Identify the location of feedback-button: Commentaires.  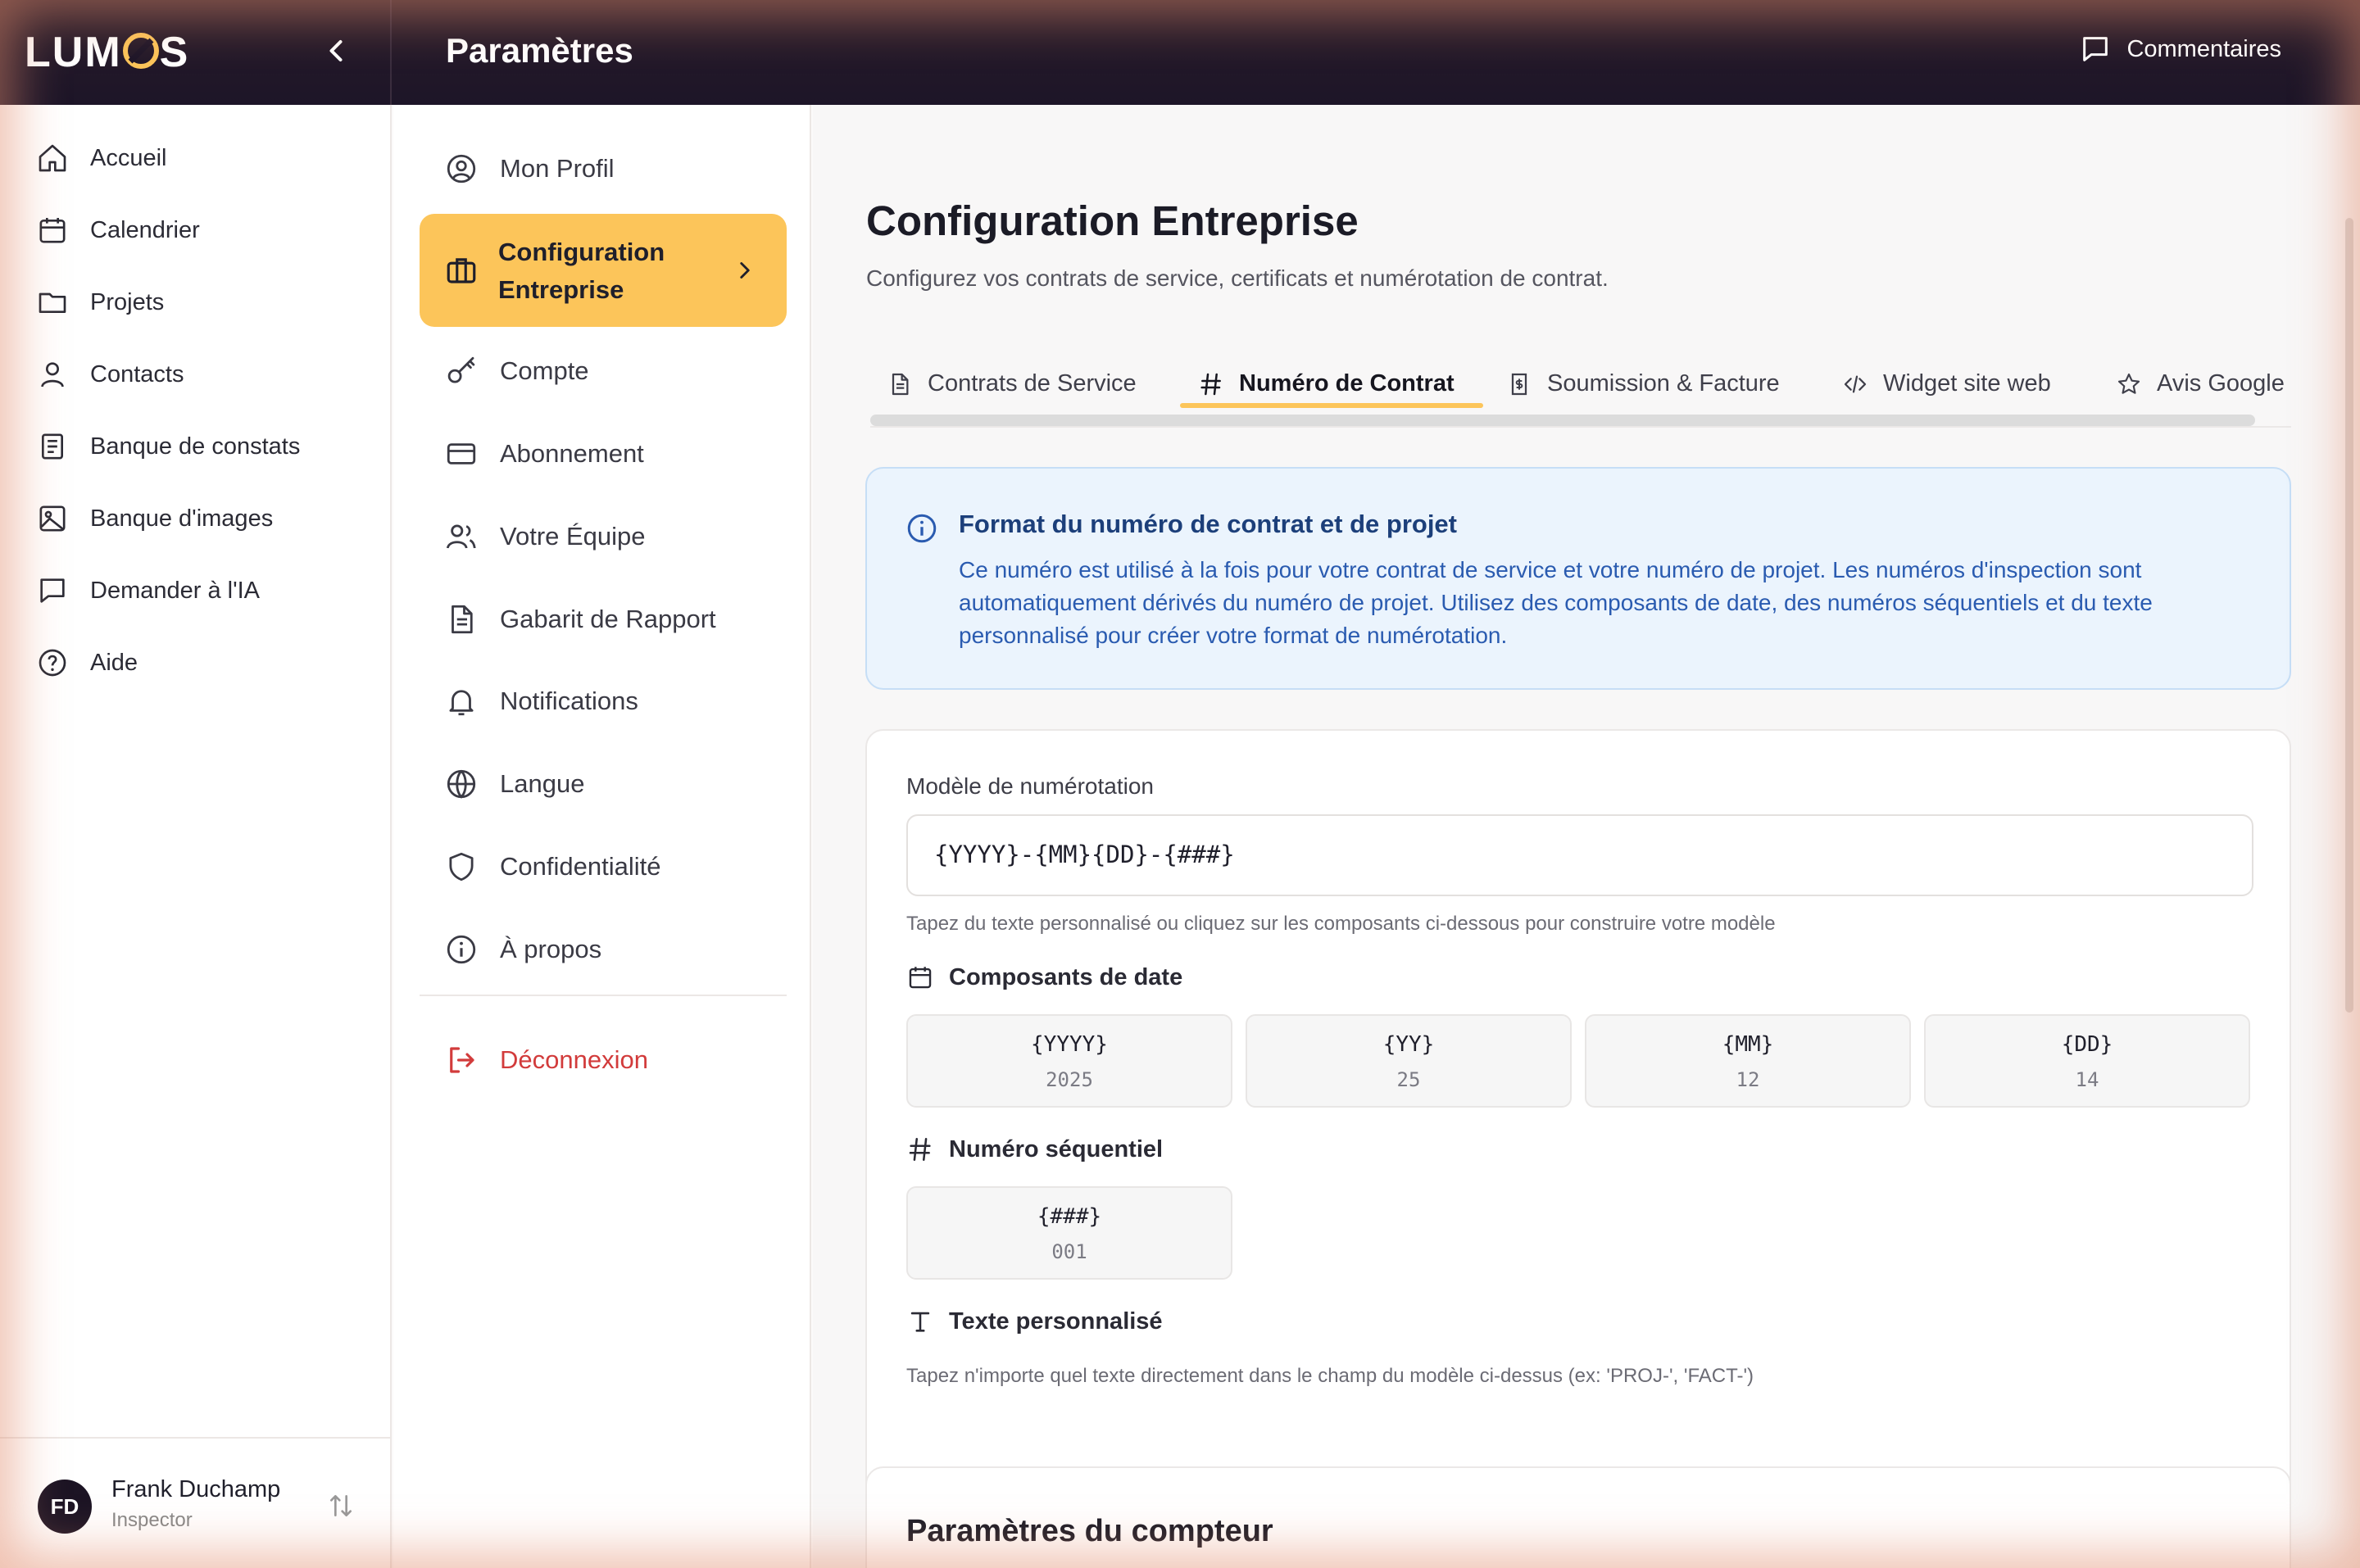
(2180, 50).